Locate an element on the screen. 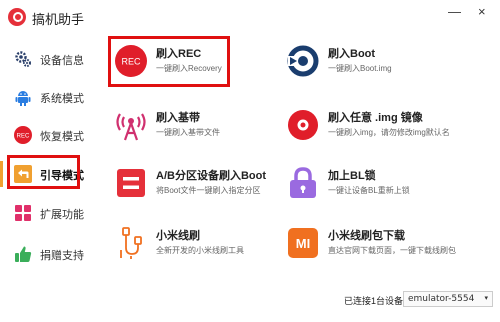 The height and width of the screenshot is (322, 500). lock-icon is located at coordinates (303, 182).